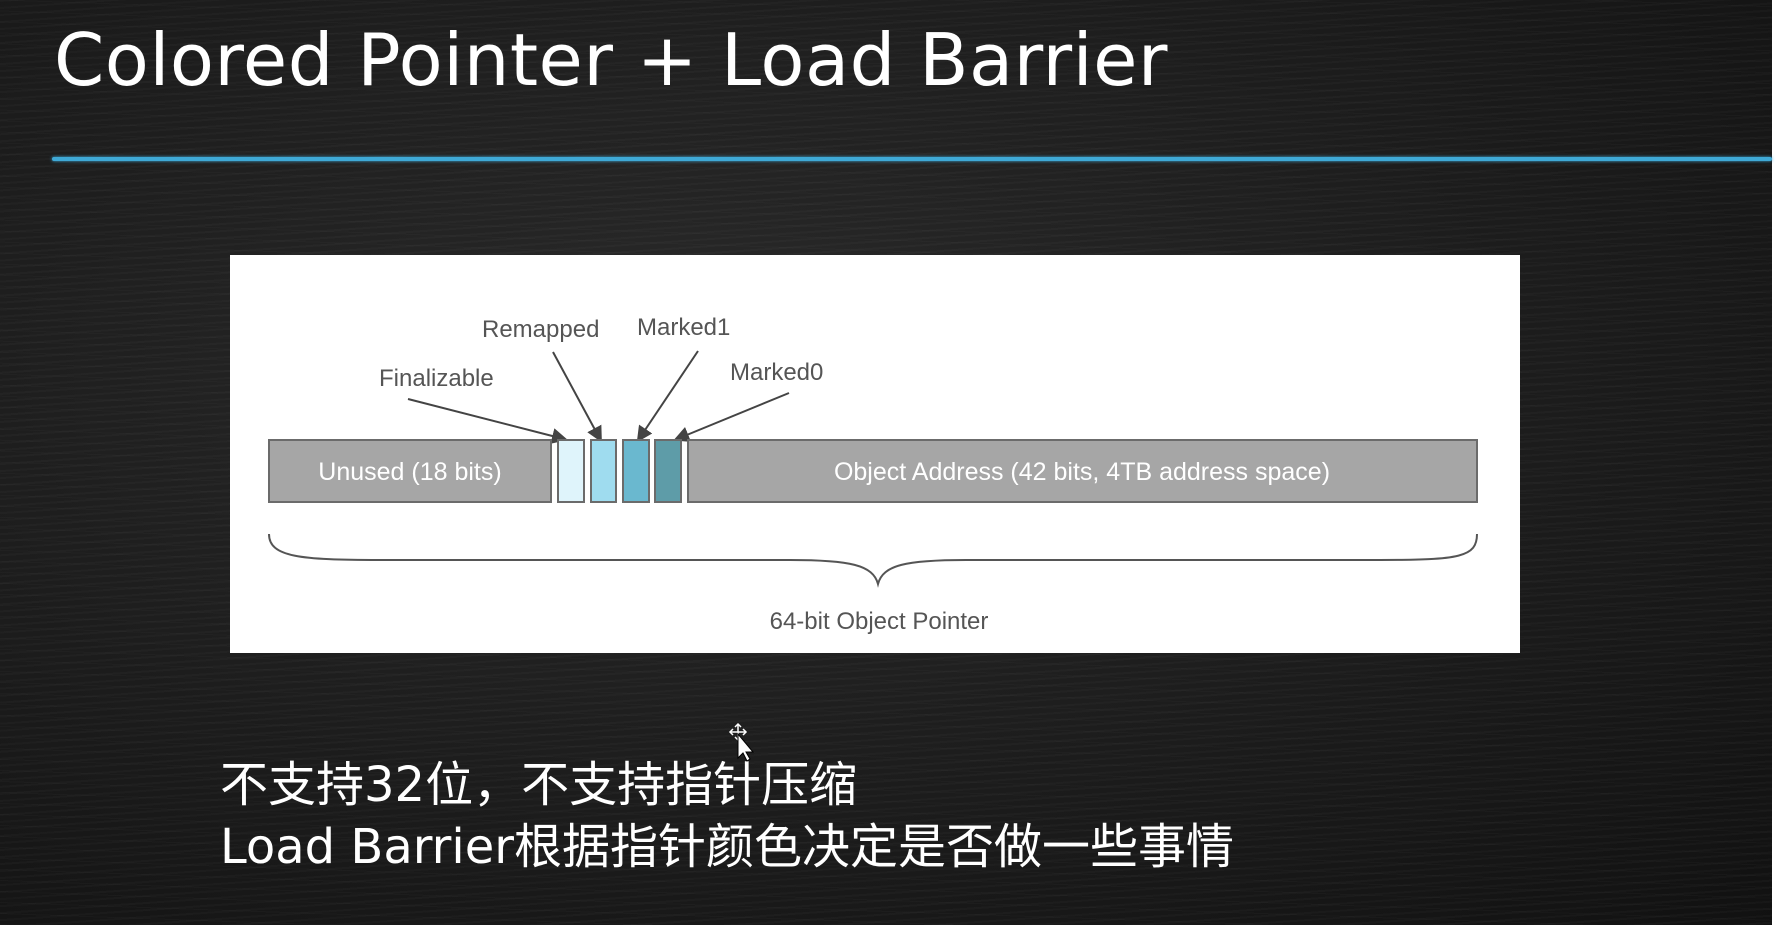 This screenshot has width=1786, height=925. Describe the element at coordinates (873, 560) in the screenshot. I see `curly-brace` at that location.